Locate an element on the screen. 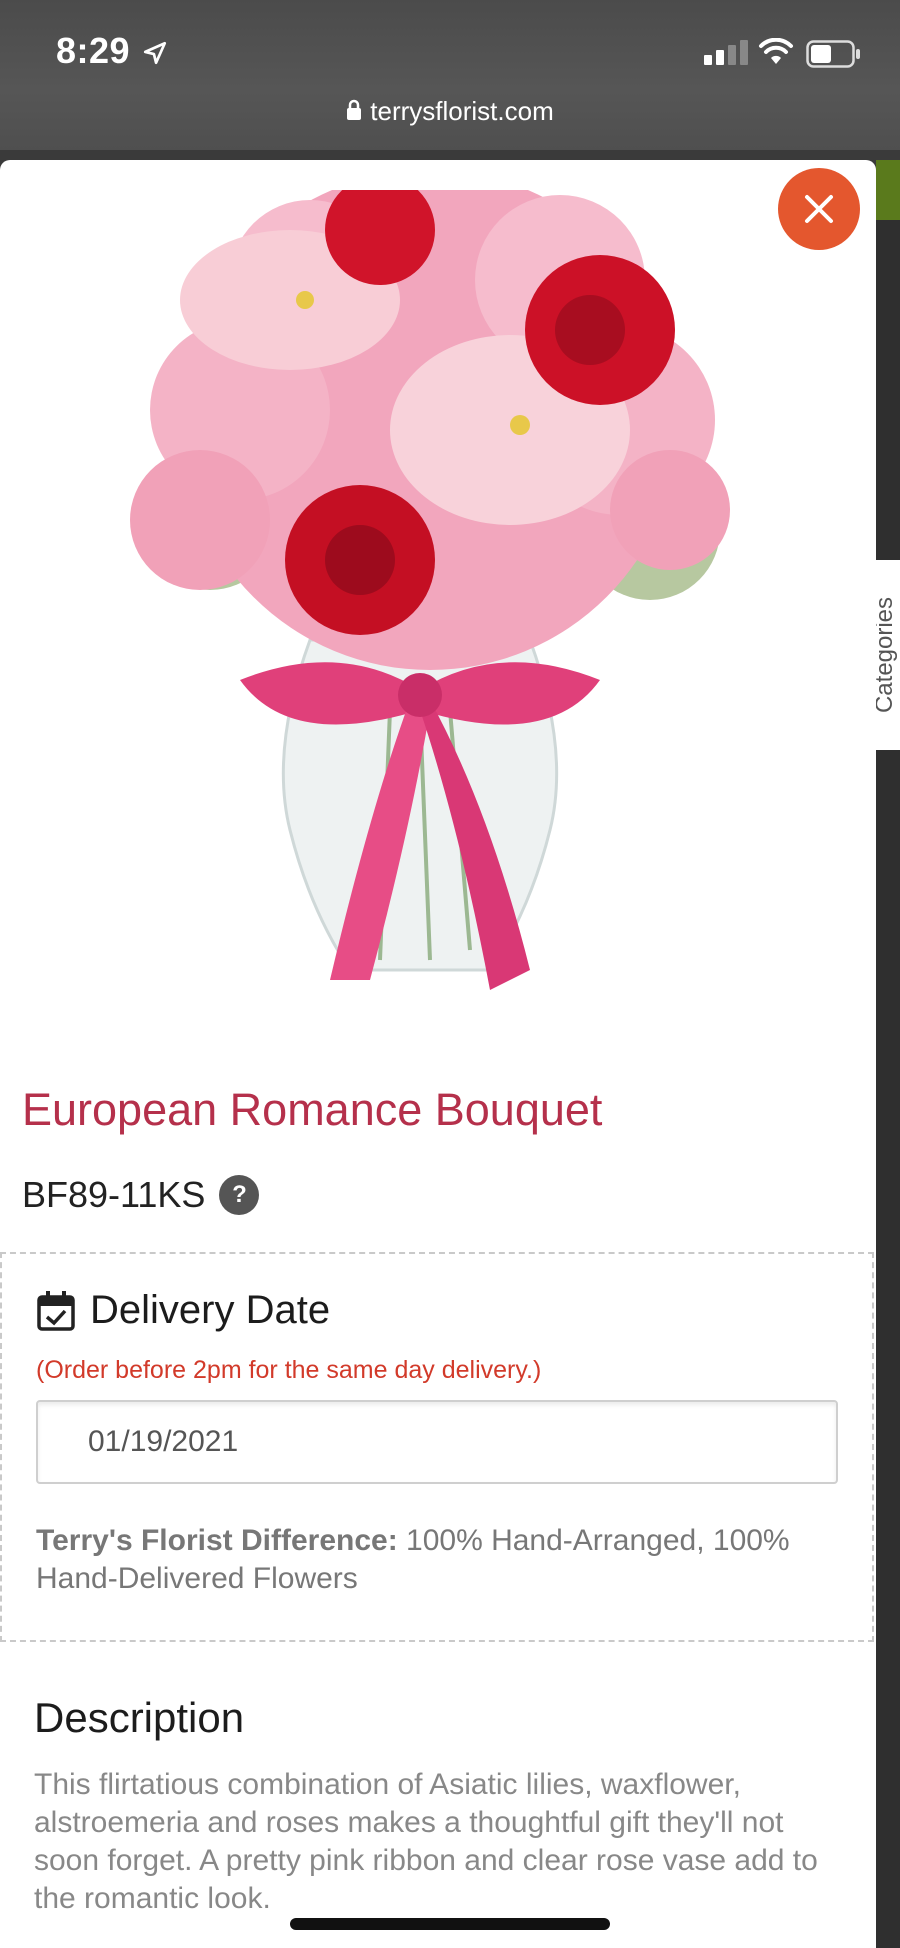  location-arrow-icon is located at coordinates (155, 53).